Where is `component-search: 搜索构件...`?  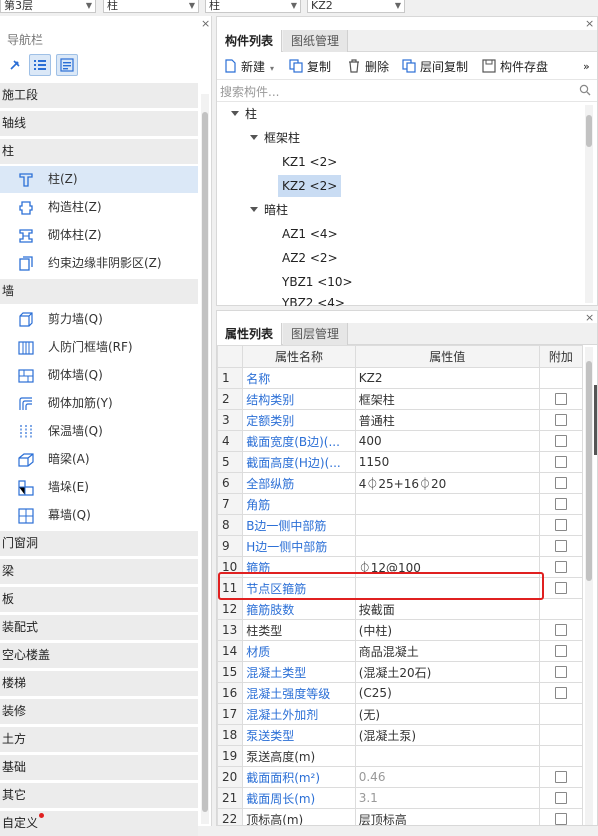
component-search: 搜索构件... is located at coordinates (407, 91).